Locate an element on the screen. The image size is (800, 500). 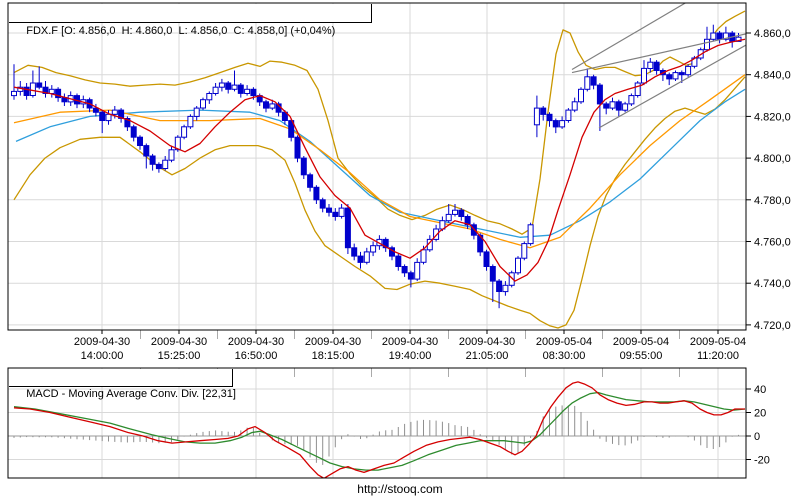
macd-title-box: MACD - Moving Average Conv. Div. [22,31] is located at coordinates (122, 384).